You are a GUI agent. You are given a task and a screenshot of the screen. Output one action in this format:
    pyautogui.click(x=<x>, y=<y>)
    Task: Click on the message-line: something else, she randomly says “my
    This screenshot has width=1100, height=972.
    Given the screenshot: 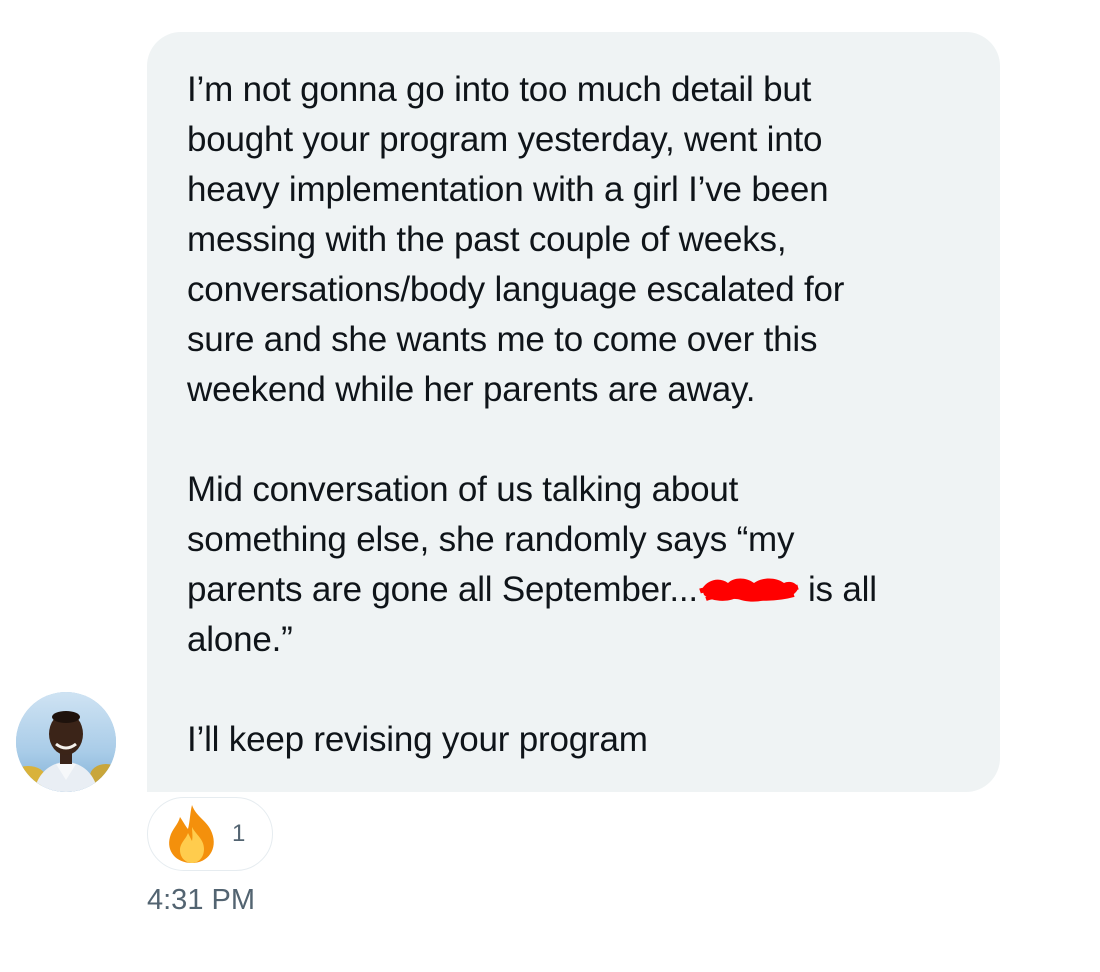 What is the action you would take?
    pyautogui.click(x=491, y=539)
    